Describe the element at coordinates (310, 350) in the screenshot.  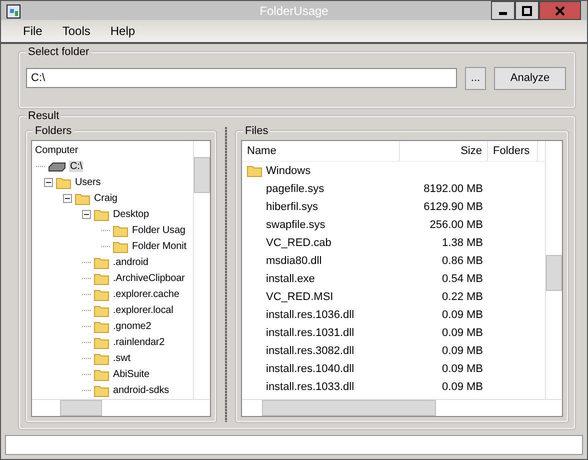
I see `file-name: install.res.3082.dll` at that location.